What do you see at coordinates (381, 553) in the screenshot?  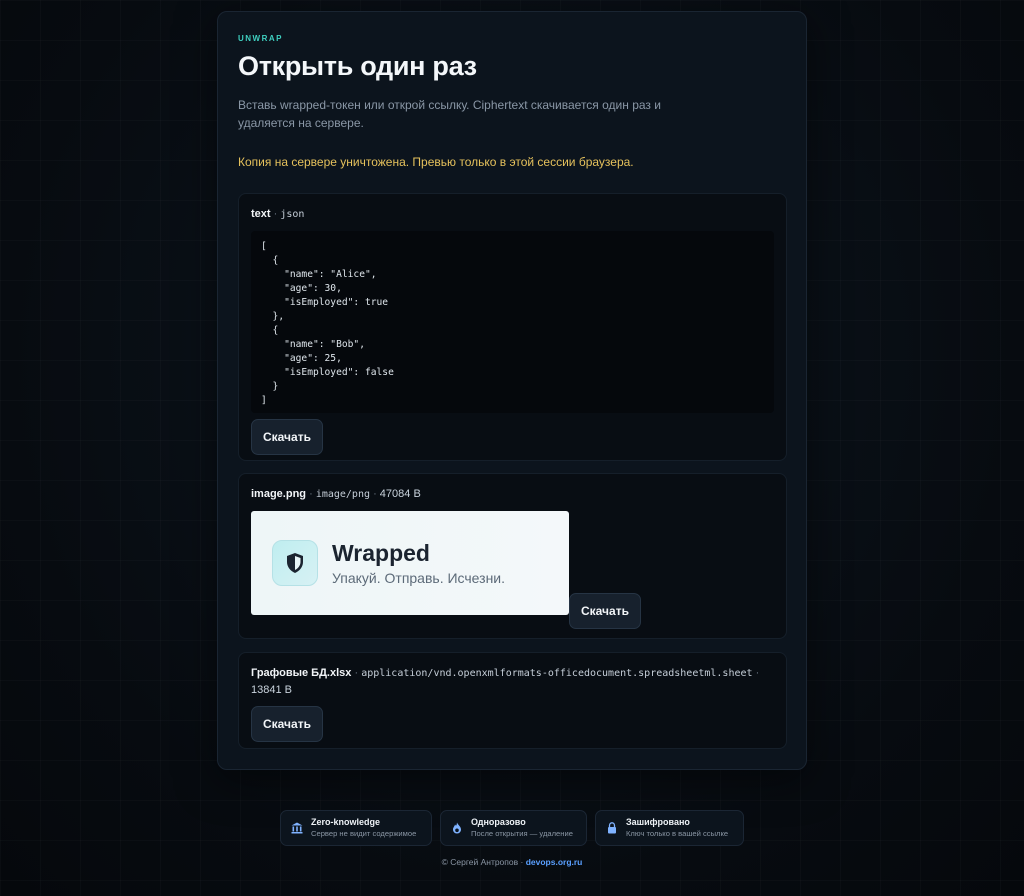 I see `preview-wordmark: Wrapped` at bounding box center [381, 553].